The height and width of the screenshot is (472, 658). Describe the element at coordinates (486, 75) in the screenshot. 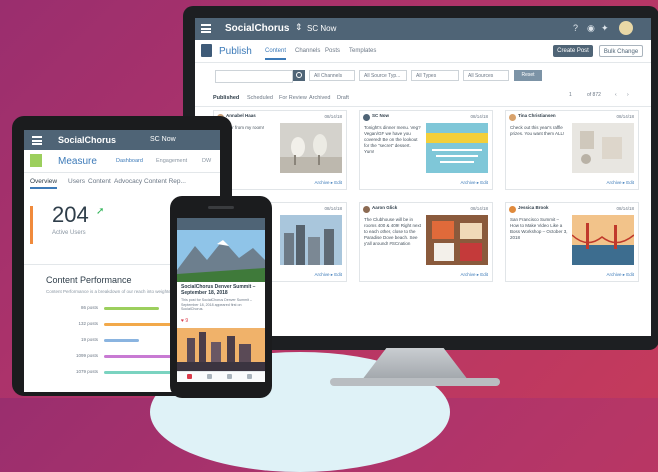

I see `sources-dropdown: All Sources` at that location.